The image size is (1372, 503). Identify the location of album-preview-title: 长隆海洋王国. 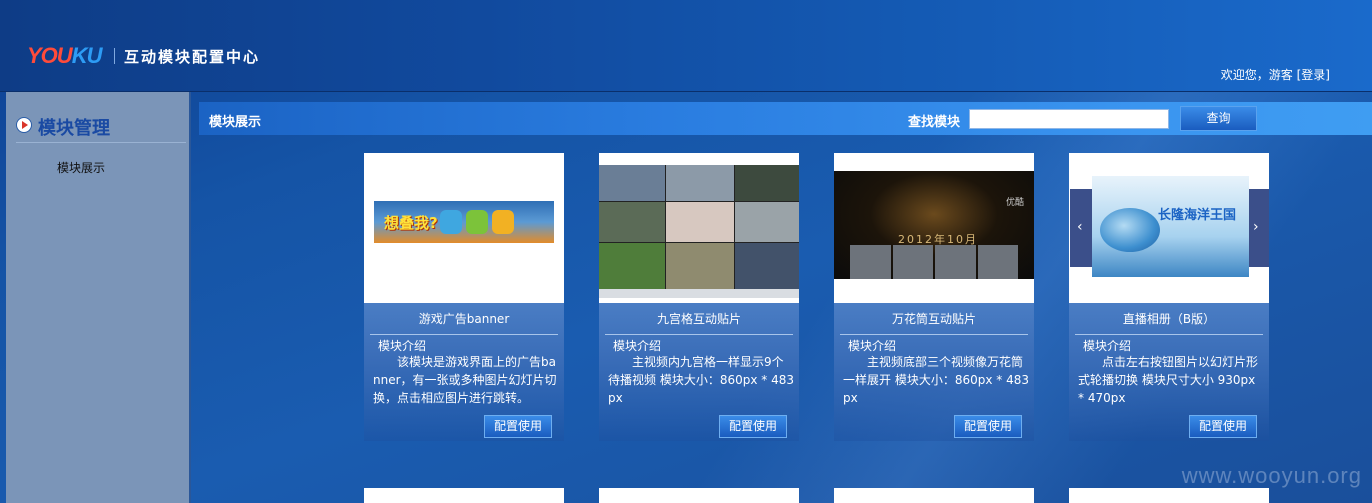
(1197, 215).